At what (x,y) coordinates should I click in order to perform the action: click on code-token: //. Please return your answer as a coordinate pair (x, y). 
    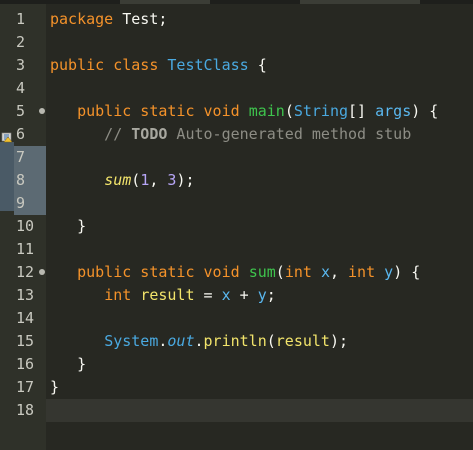
    Looking at the image, I should click on (91, 134).